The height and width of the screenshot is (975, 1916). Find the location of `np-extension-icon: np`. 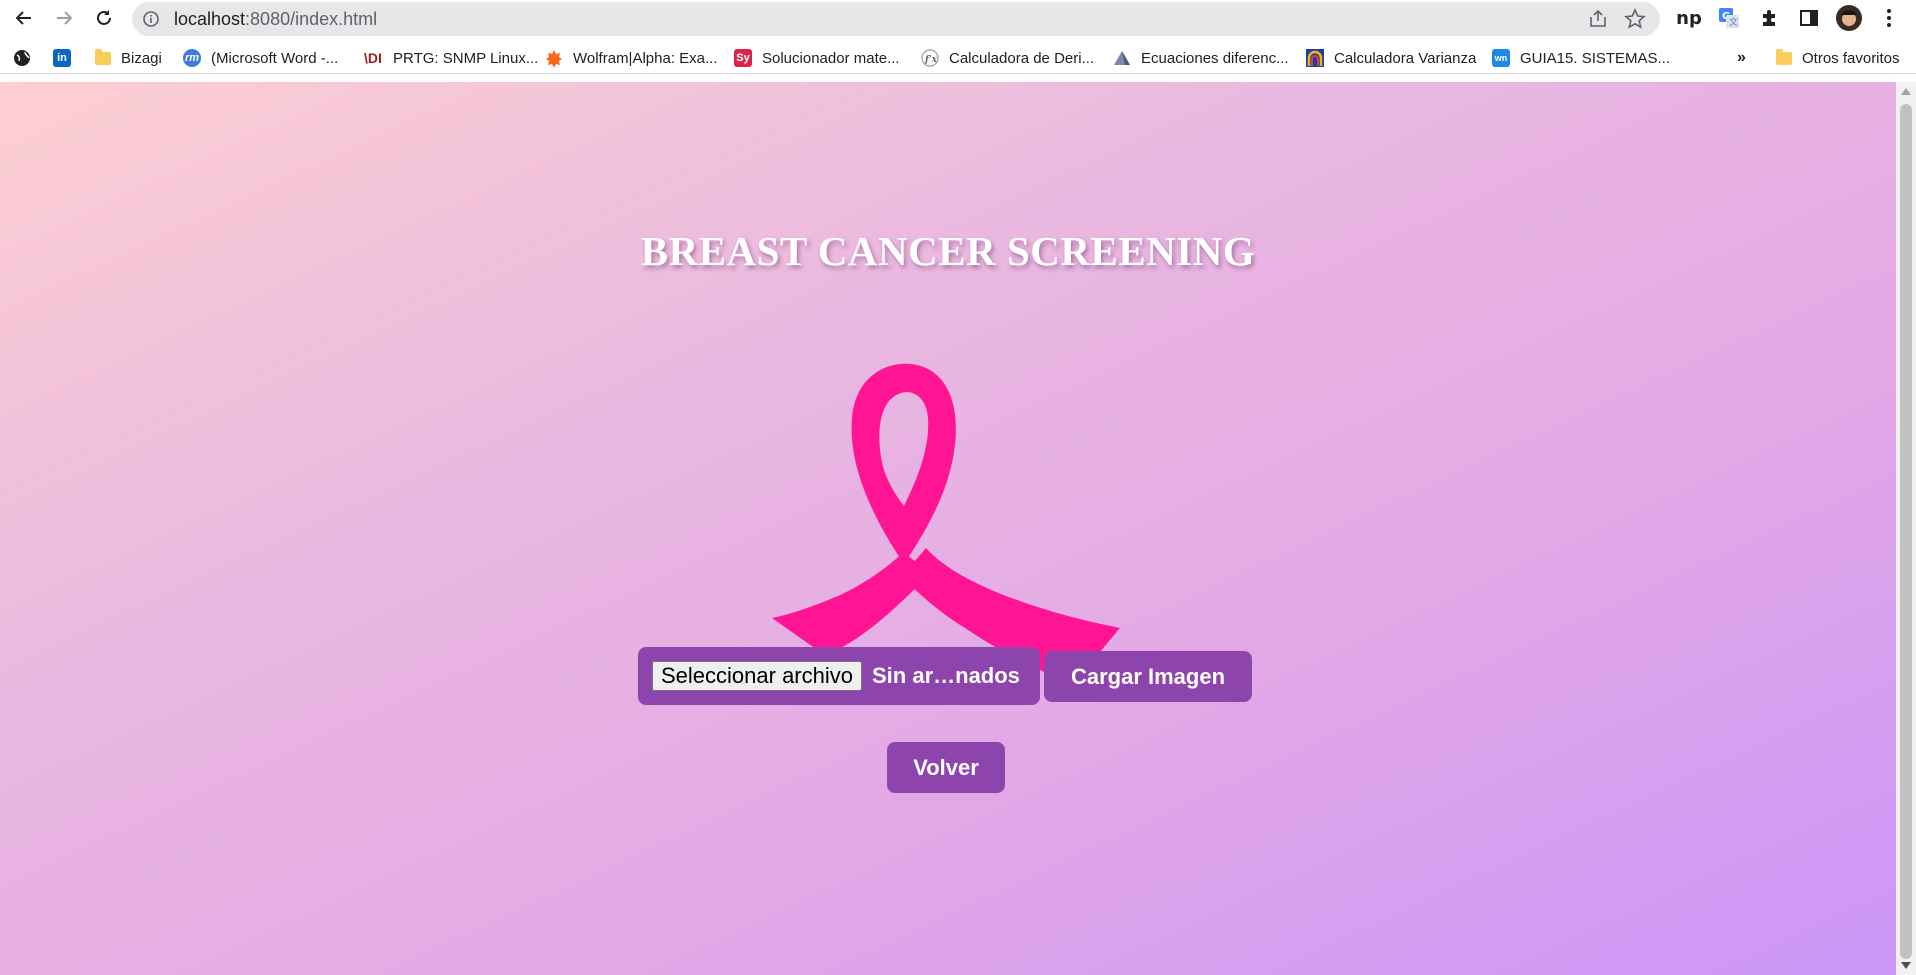

np-extension-icon: np is located at coordinates (1689, 18).